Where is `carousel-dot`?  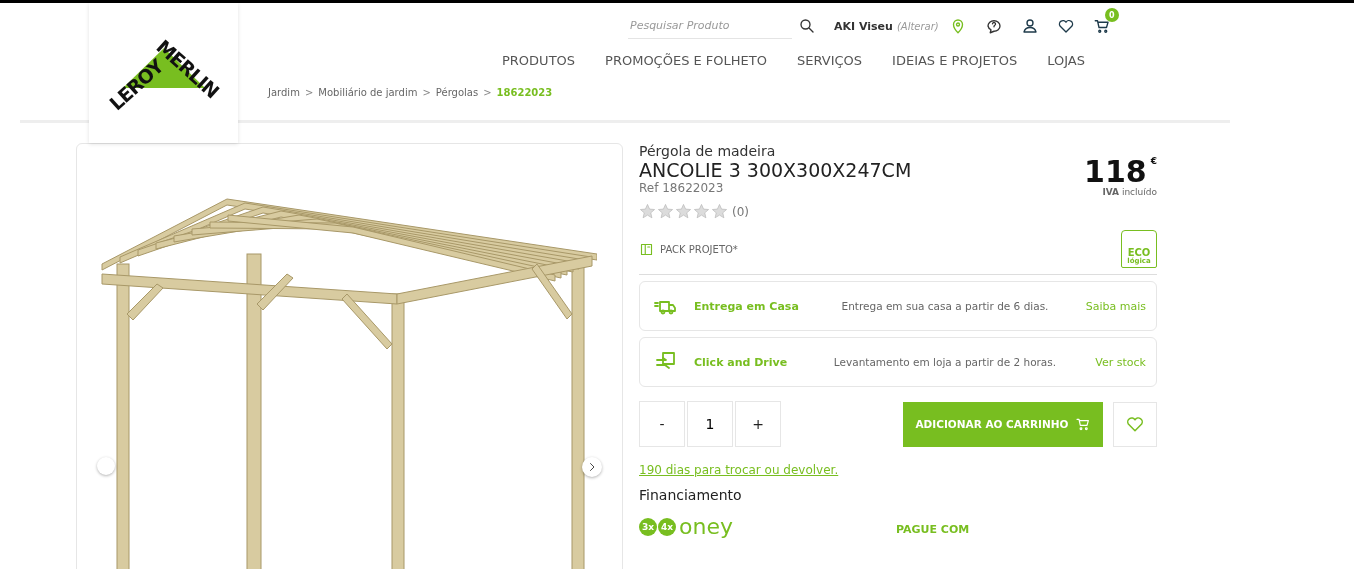
carousel-dot is located at coordinates (106, 466).